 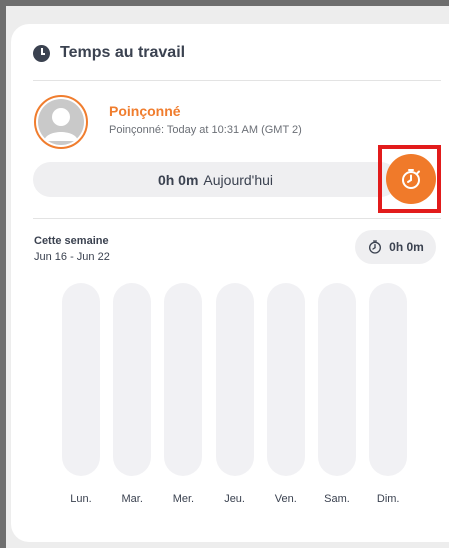 What do you see at coordinates (388, 499) in the screenshot?
I see `day-label: Dim.` at bounding box center [388, 499].